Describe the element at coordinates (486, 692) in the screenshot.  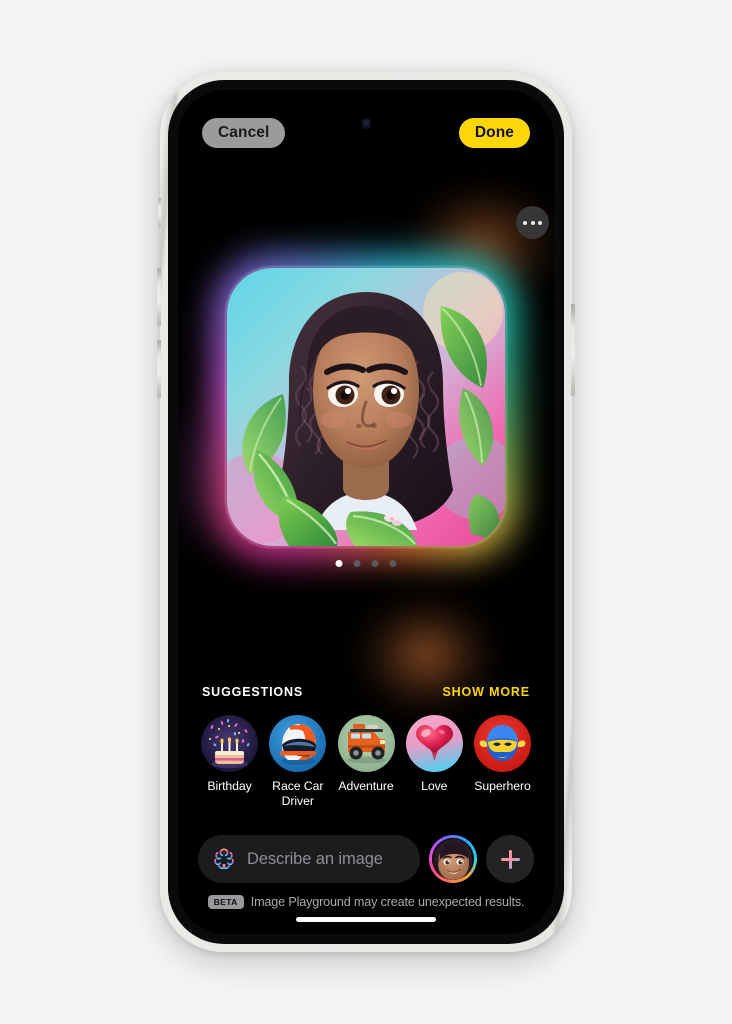
I see `show-more-button: SHOW MORE` at that location.